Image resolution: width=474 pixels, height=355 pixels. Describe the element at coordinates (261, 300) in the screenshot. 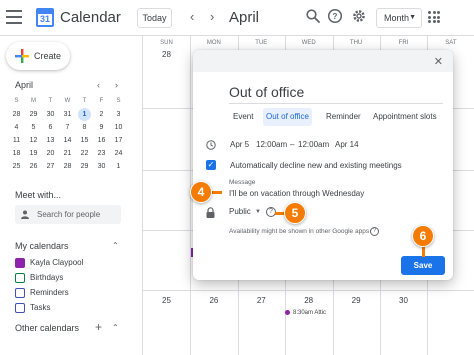

I see `day-number: 27` at that location.